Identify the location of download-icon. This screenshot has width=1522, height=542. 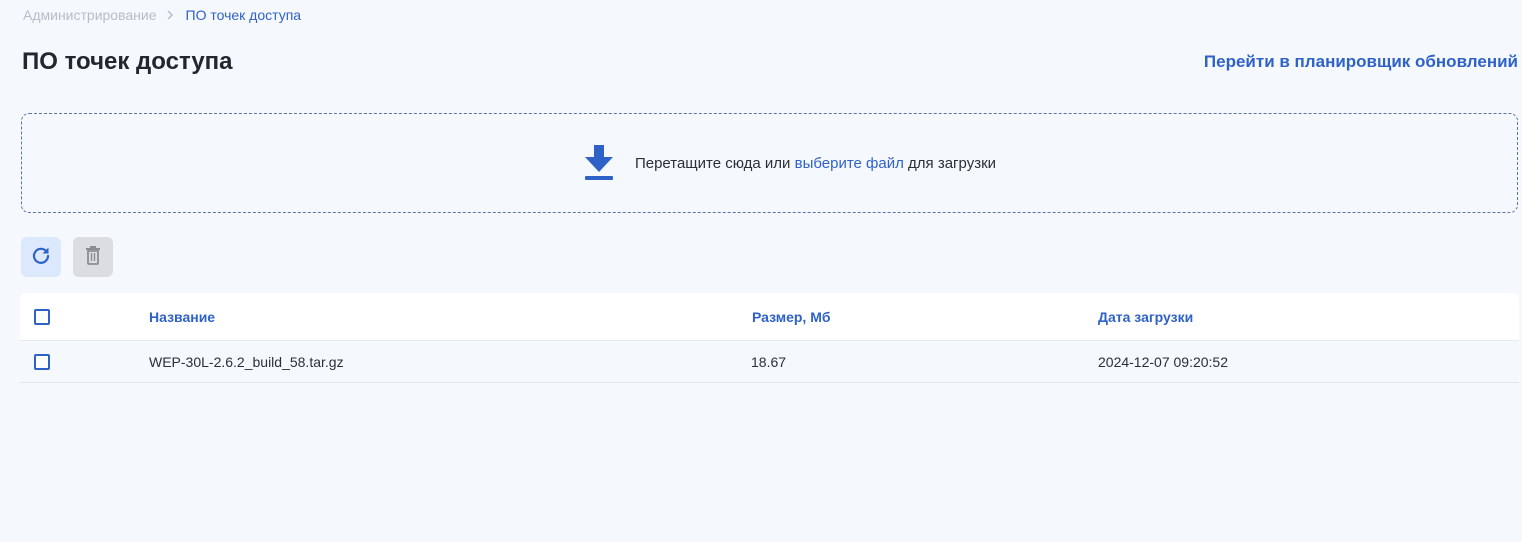
(599, 163).